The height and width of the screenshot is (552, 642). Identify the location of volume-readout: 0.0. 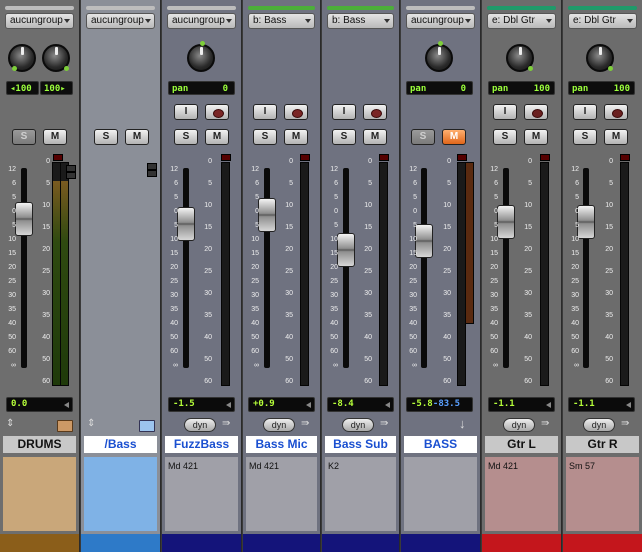
(39, 404).